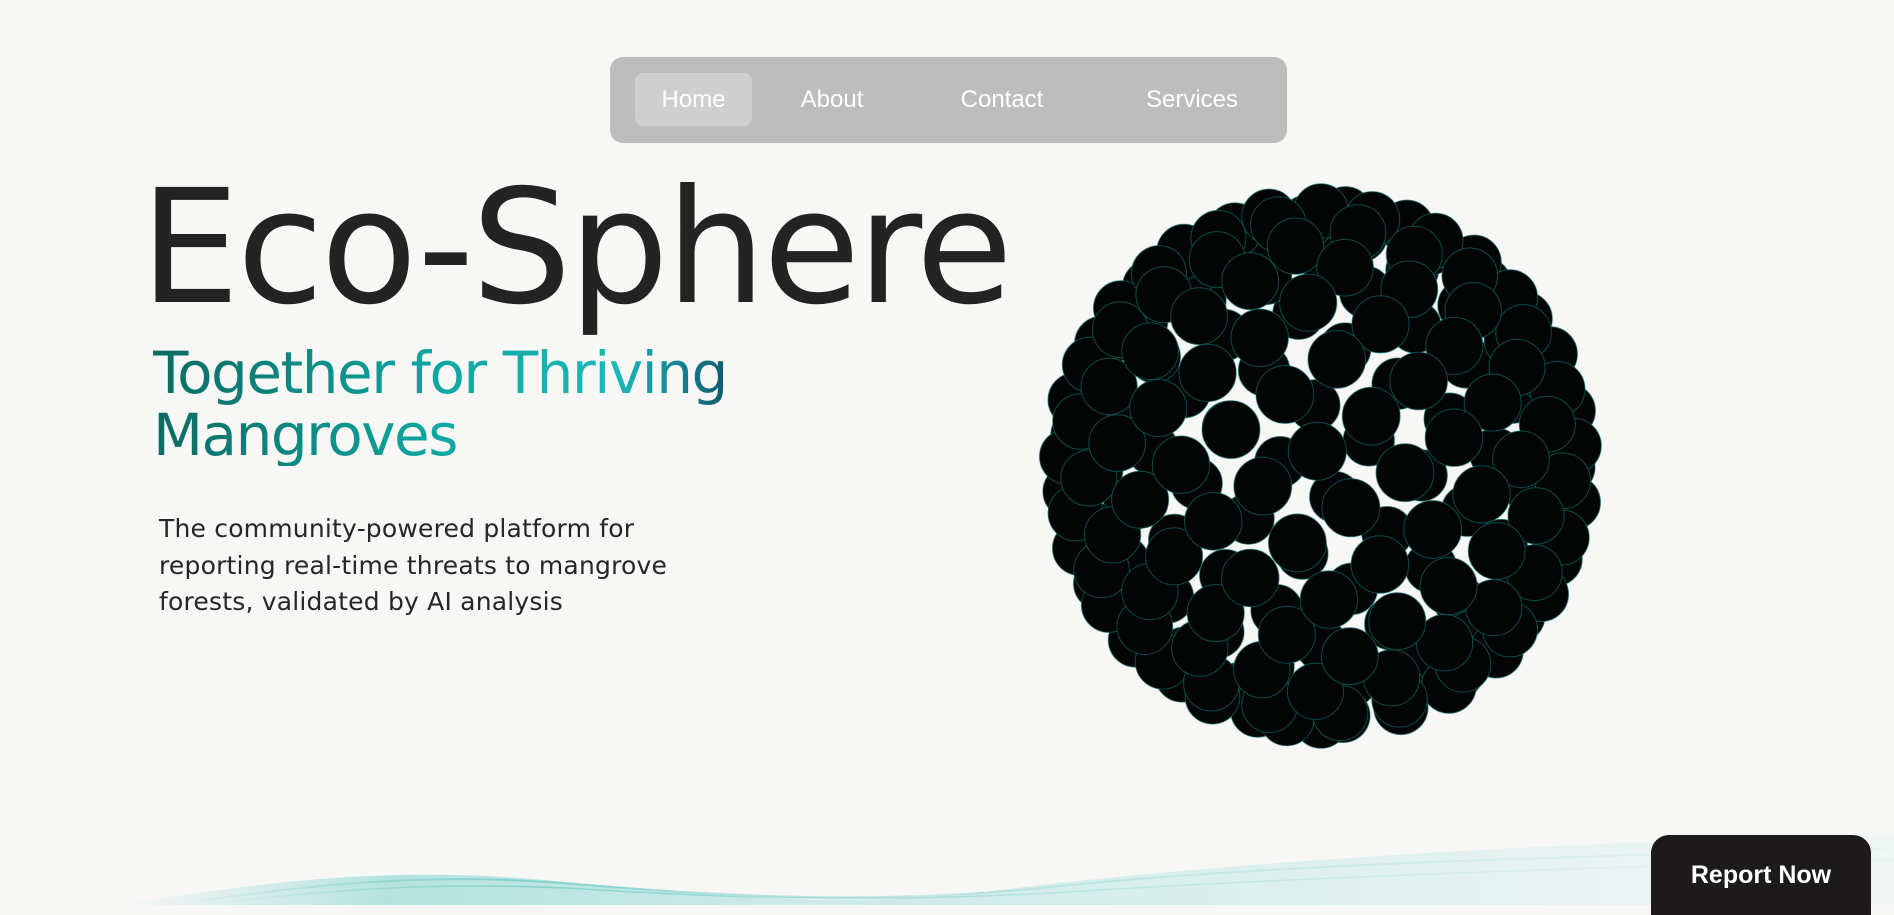  Describe the element at coordinates (832, 99) in the screenshot. I see `nav-item-about: About` at that location.